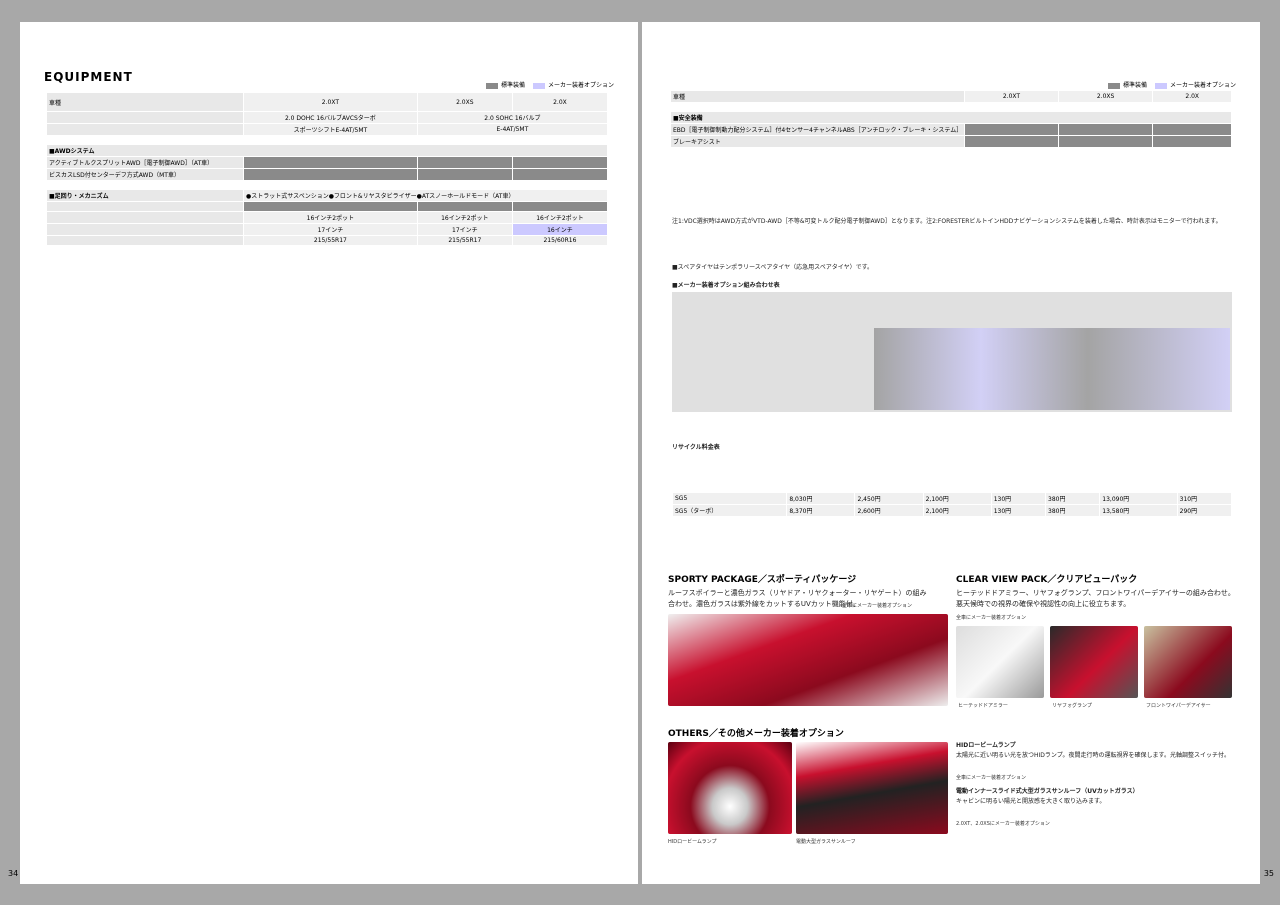  Describe the element at coordinates (991, 778) in the screenshot. I see `hid-note: 全車にメーカー装着オプション` at that location.